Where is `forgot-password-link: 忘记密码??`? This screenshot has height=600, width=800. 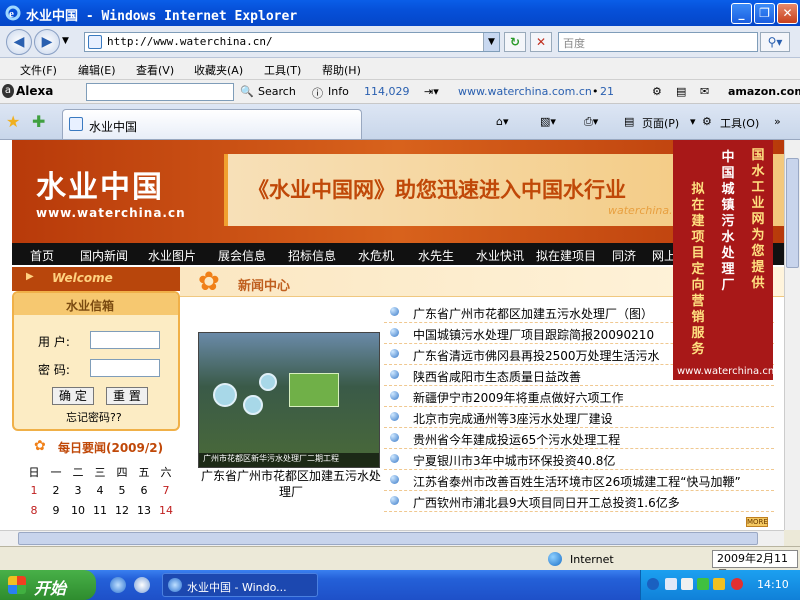
forgot-password-link: 忘记密码?? is located at coordinates (94, 417).